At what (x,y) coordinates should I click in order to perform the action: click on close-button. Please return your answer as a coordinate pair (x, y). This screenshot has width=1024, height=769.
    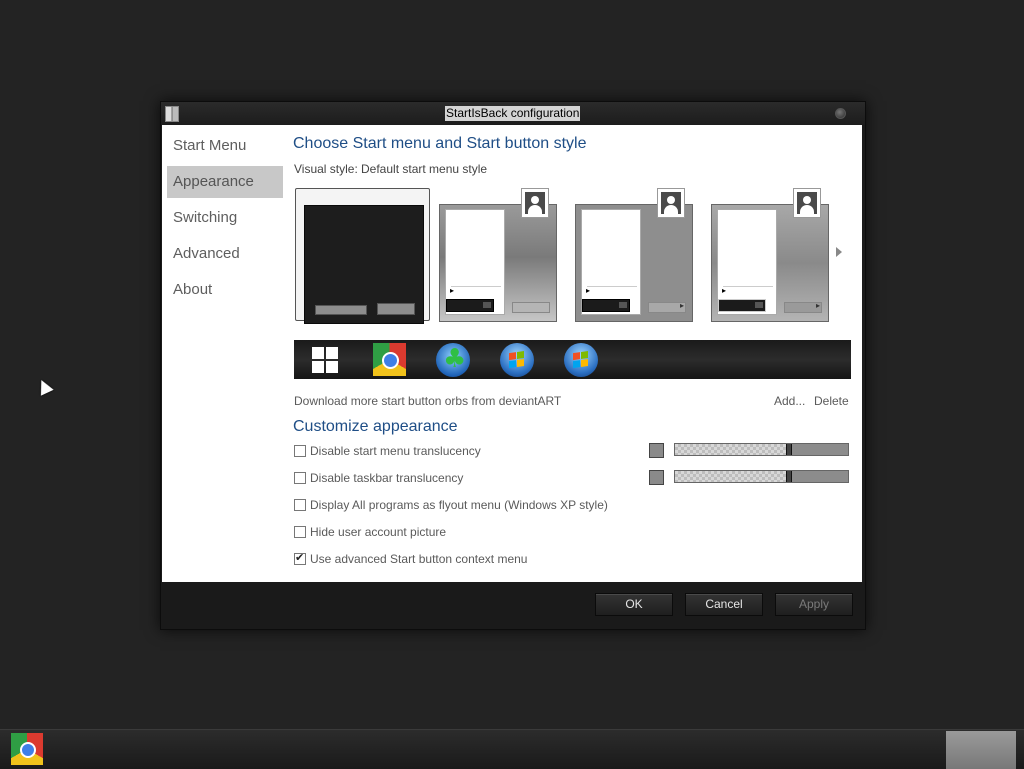
    Looking at the image, I should click on (840, 113).